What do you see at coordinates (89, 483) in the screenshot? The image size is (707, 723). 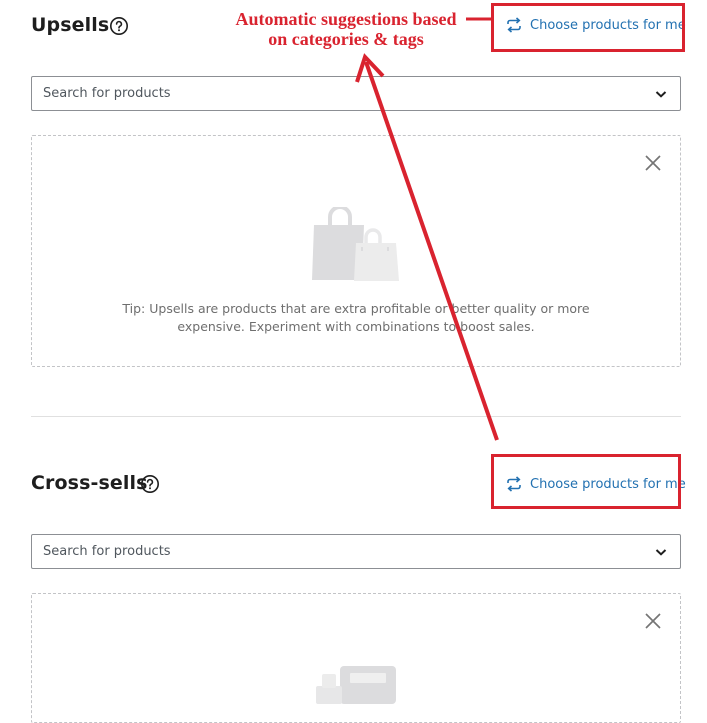 I see `cross-sells-title: Cross-sells` at bounding box center [89, 483].